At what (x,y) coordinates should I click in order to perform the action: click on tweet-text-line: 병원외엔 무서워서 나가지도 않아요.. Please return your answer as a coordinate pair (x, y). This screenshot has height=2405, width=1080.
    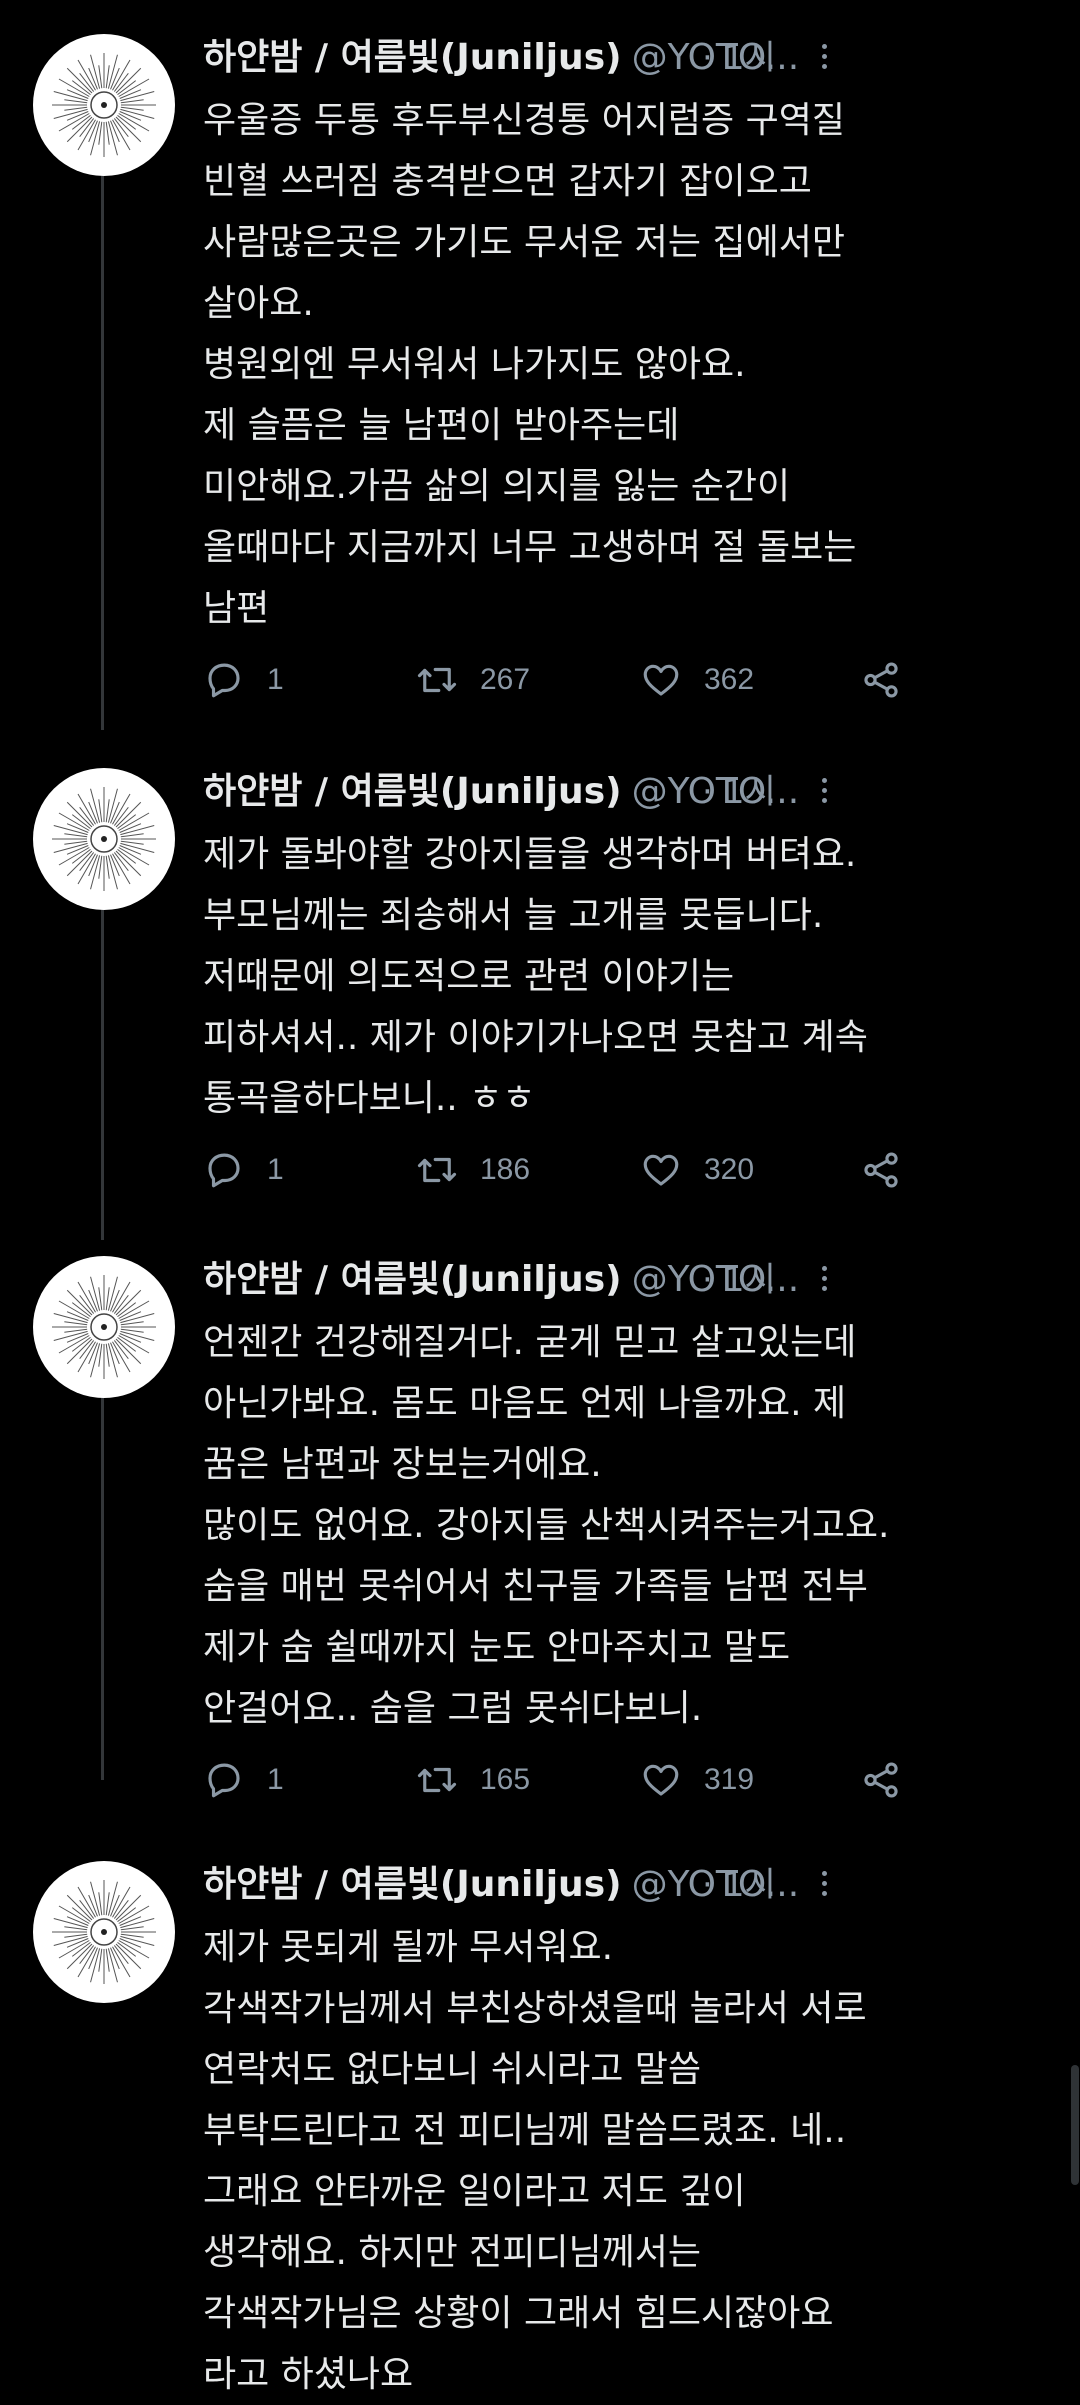
    Looking at the image, I should click on (474, 364).